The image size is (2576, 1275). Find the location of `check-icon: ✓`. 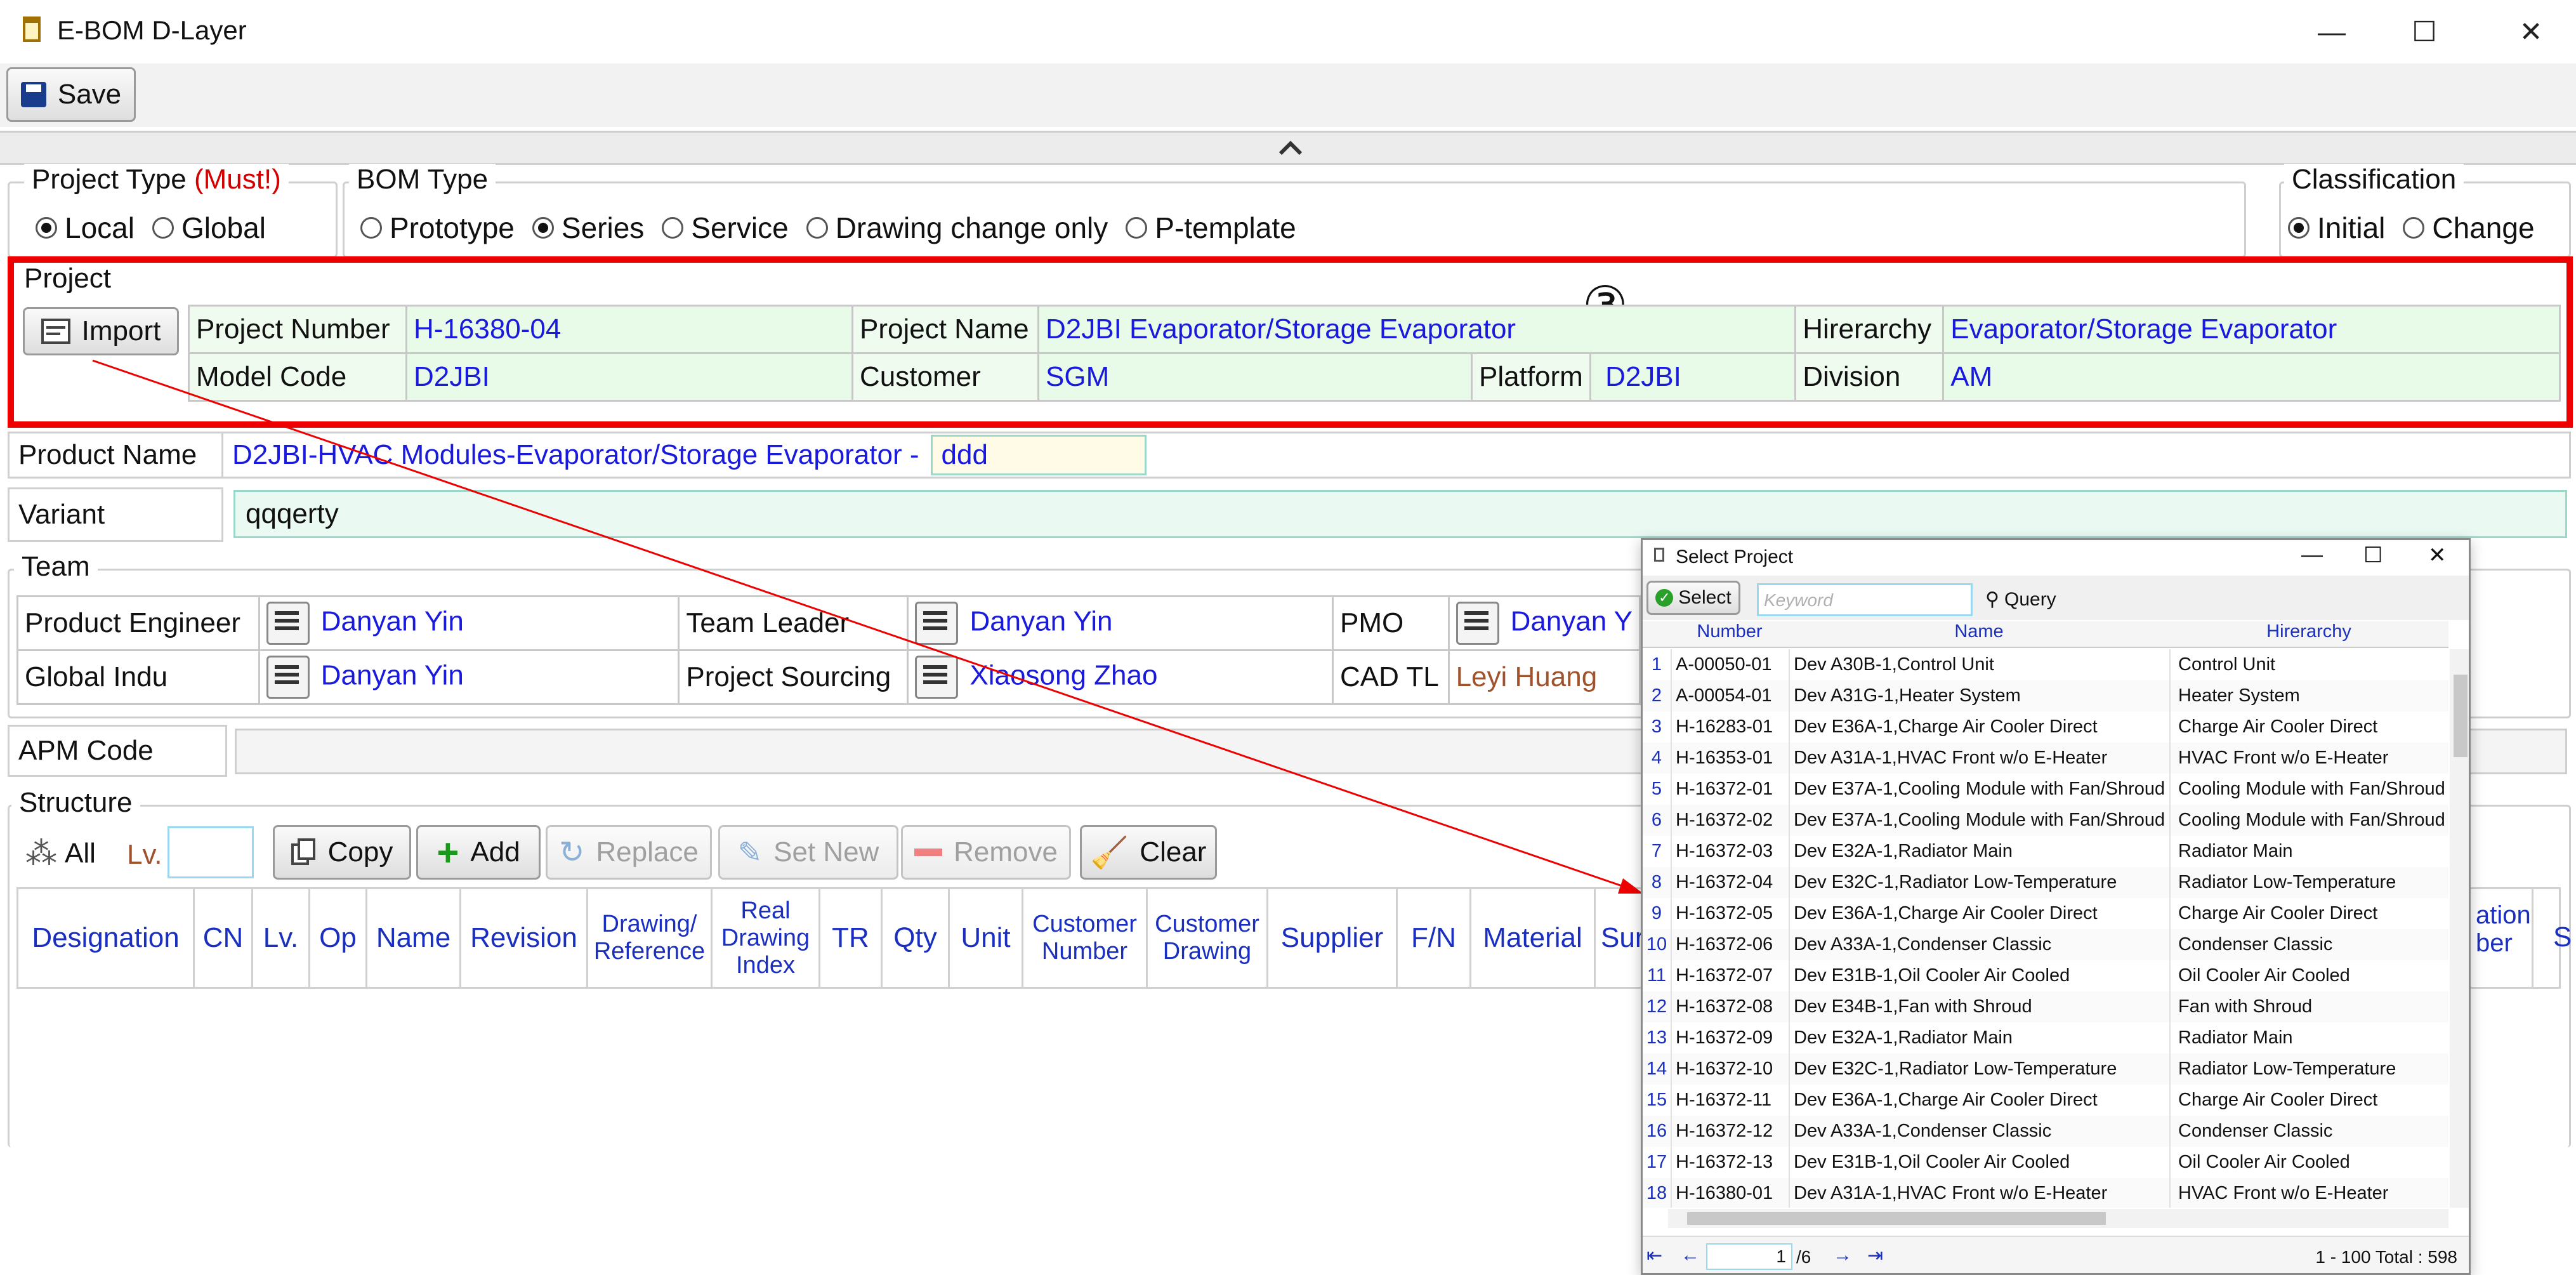

check-icon: ✓ is located at coordinates (1664, 598).